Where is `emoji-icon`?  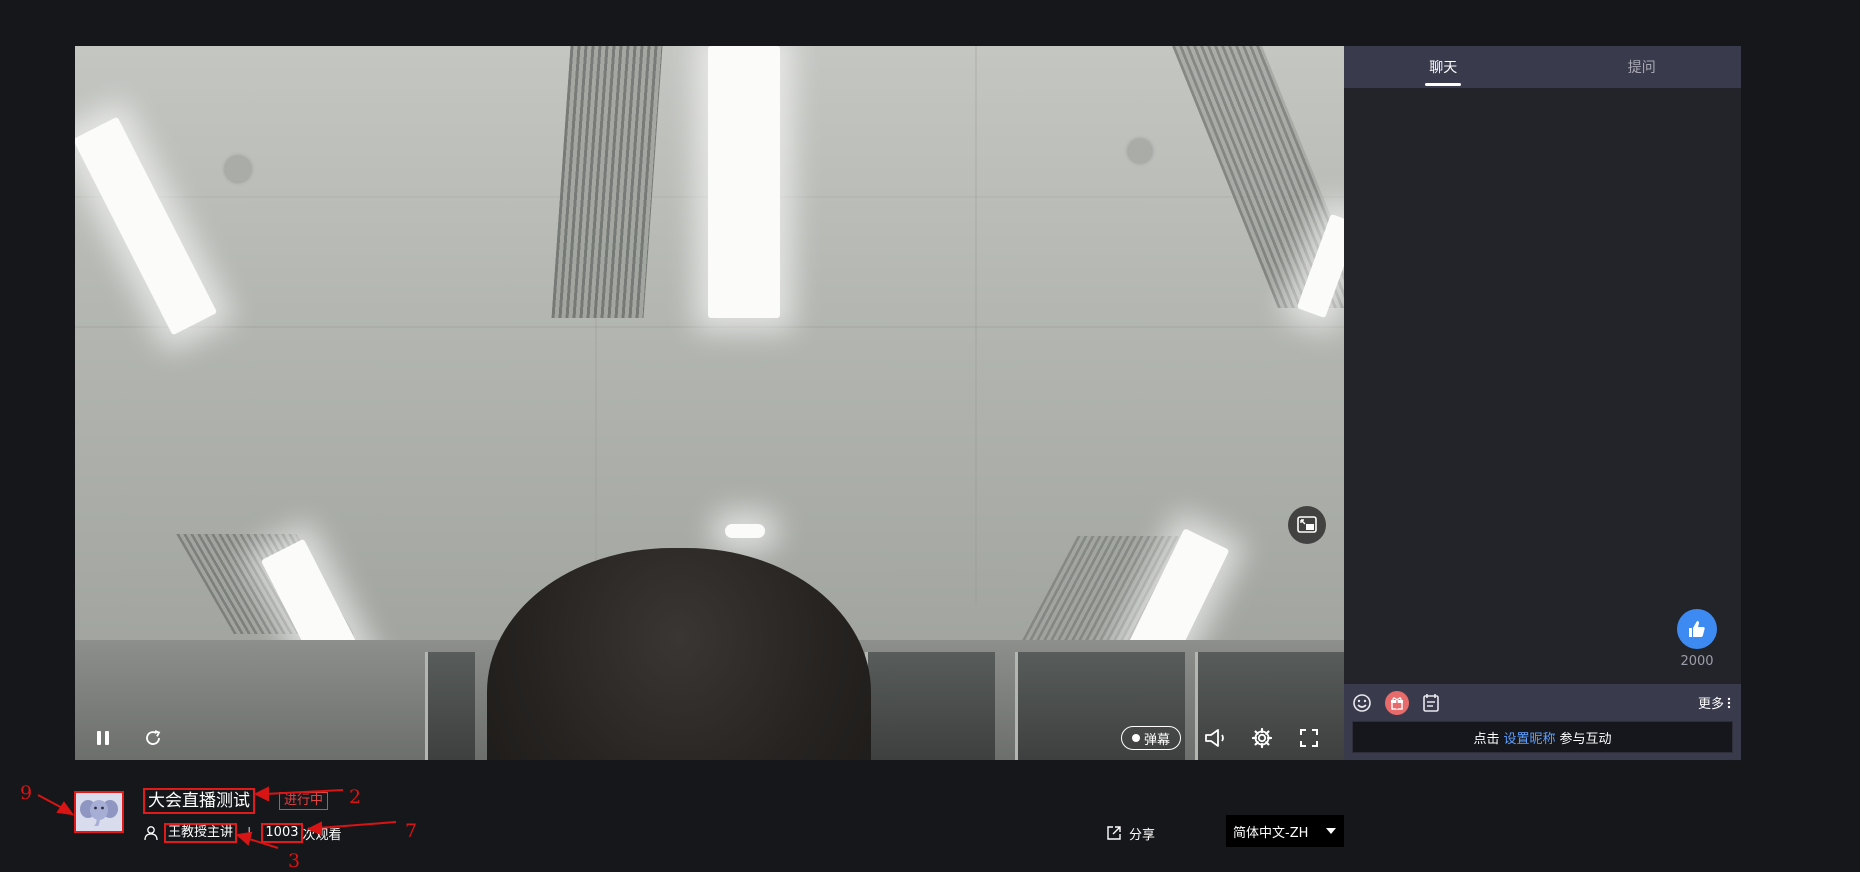 emoji-icon is located at coordinates (1362, 703).